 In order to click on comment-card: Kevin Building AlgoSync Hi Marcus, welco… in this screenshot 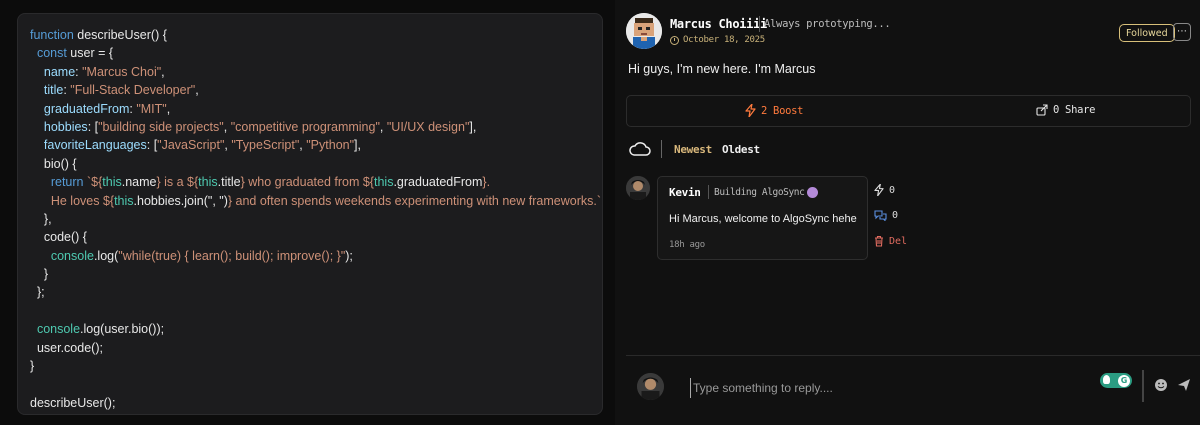, I will do `click(762, 218)`.